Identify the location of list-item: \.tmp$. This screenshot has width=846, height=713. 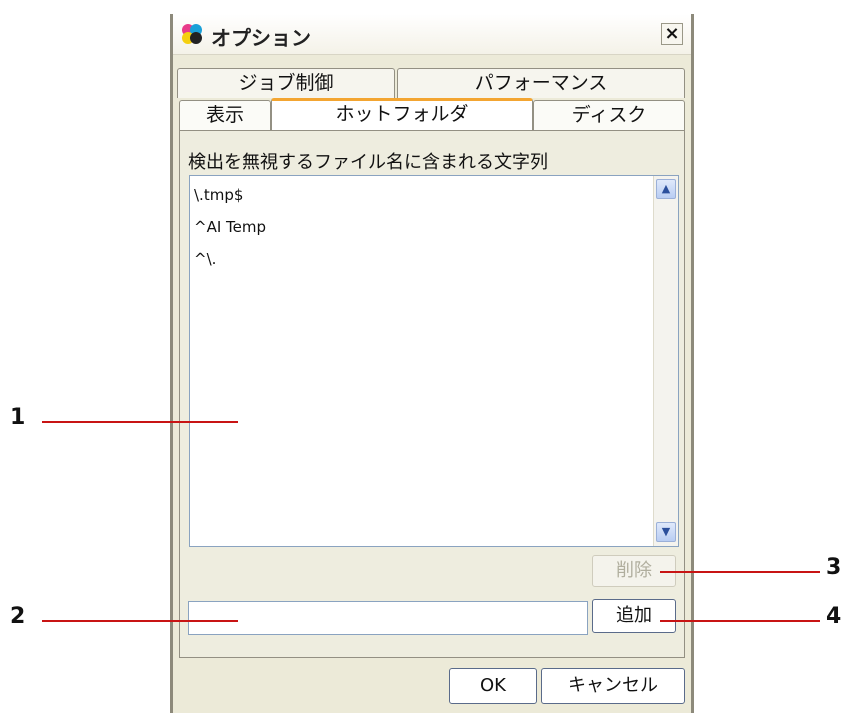
(218, 195).